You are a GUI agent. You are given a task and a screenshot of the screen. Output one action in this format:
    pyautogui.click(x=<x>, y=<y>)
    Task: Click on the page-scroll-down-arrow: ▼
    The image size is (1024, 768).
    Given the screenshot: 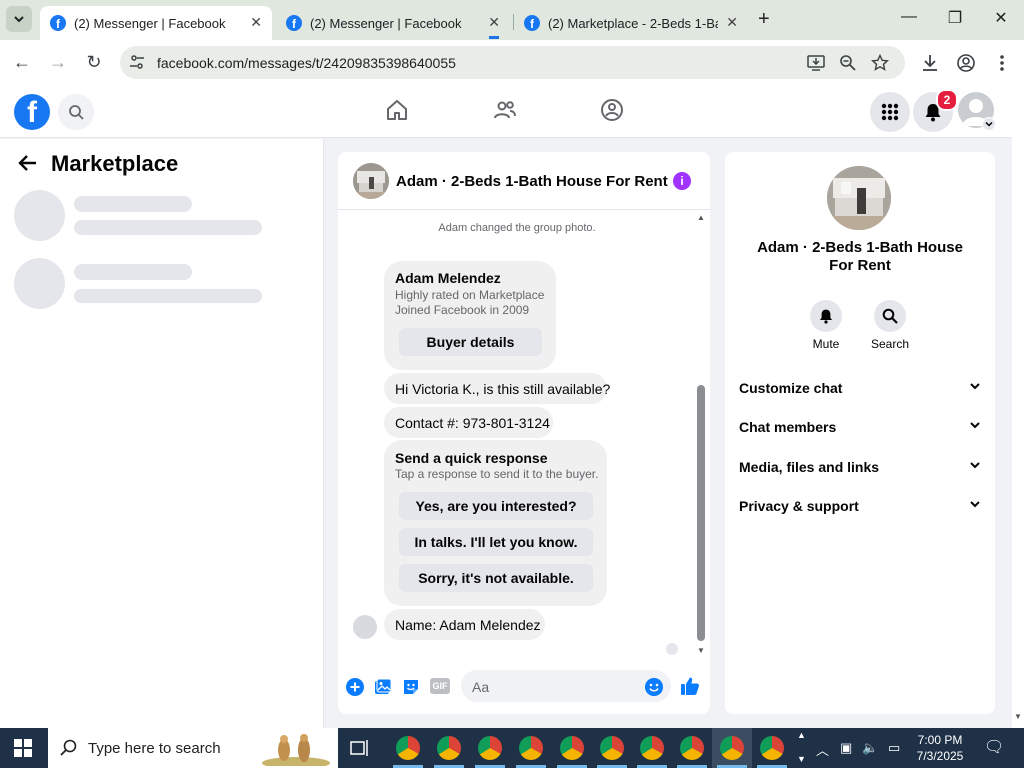 What is the action you would take?
    pyautogui.click(x=1018, y=716)
    